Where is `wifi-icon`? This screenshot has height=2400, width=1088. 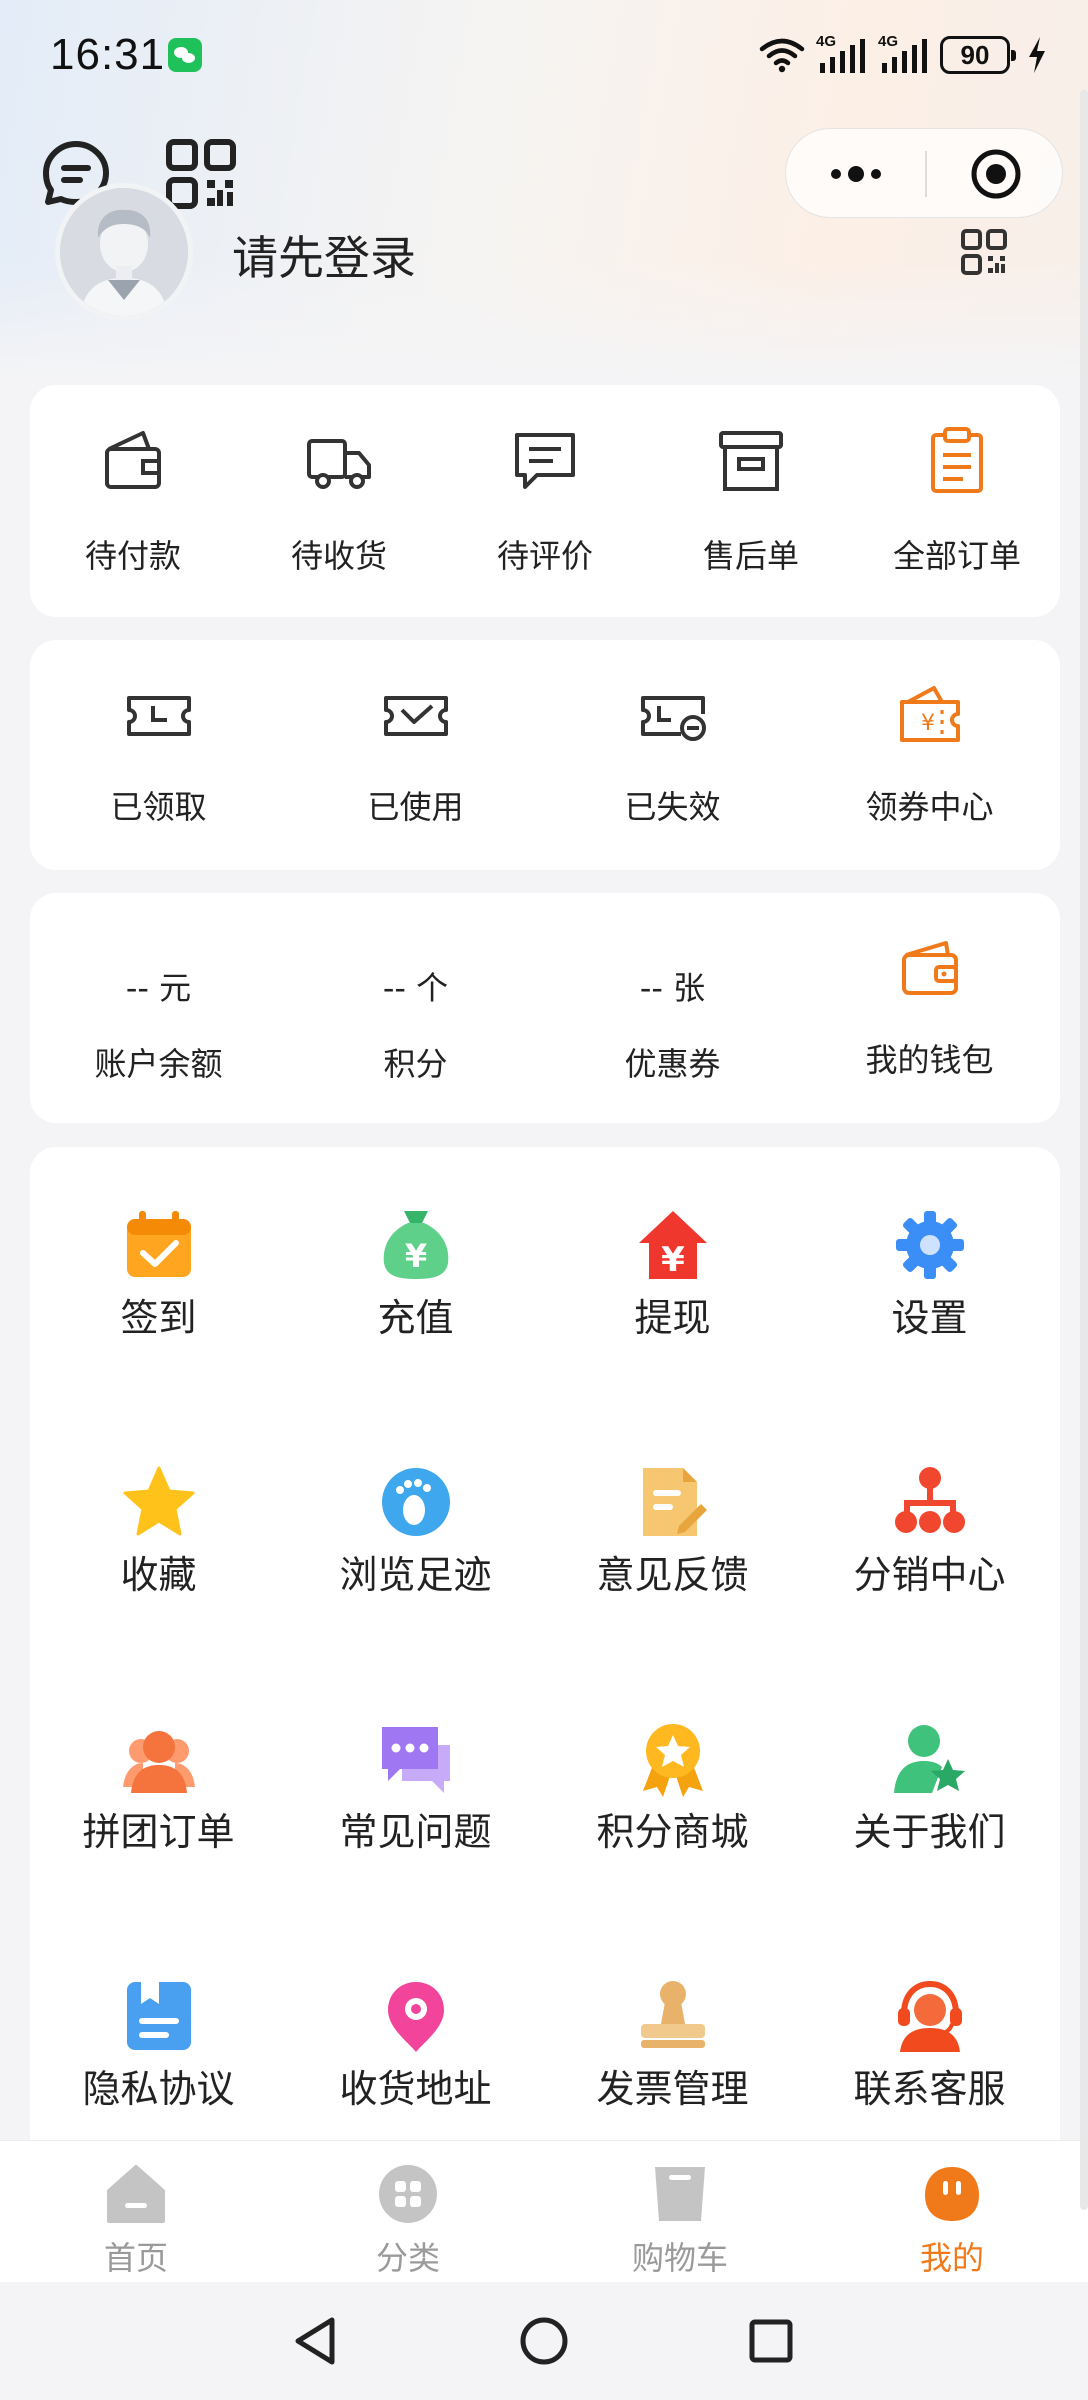
wifi-icon is located at coordinates (782, 55).